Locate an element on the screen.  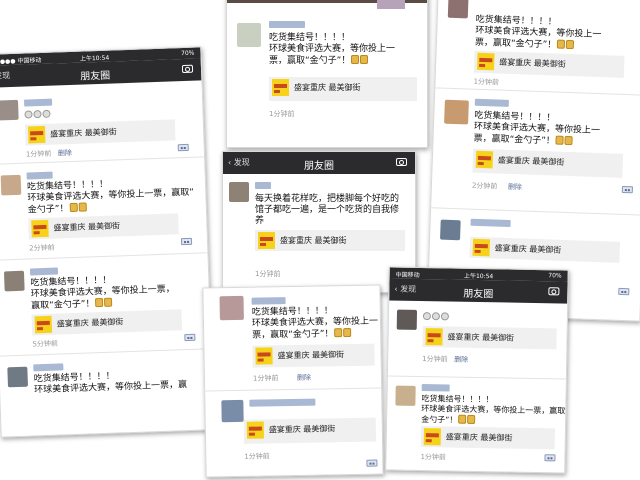
post-time: 2分钟前 is located at coordinates (42, 248).